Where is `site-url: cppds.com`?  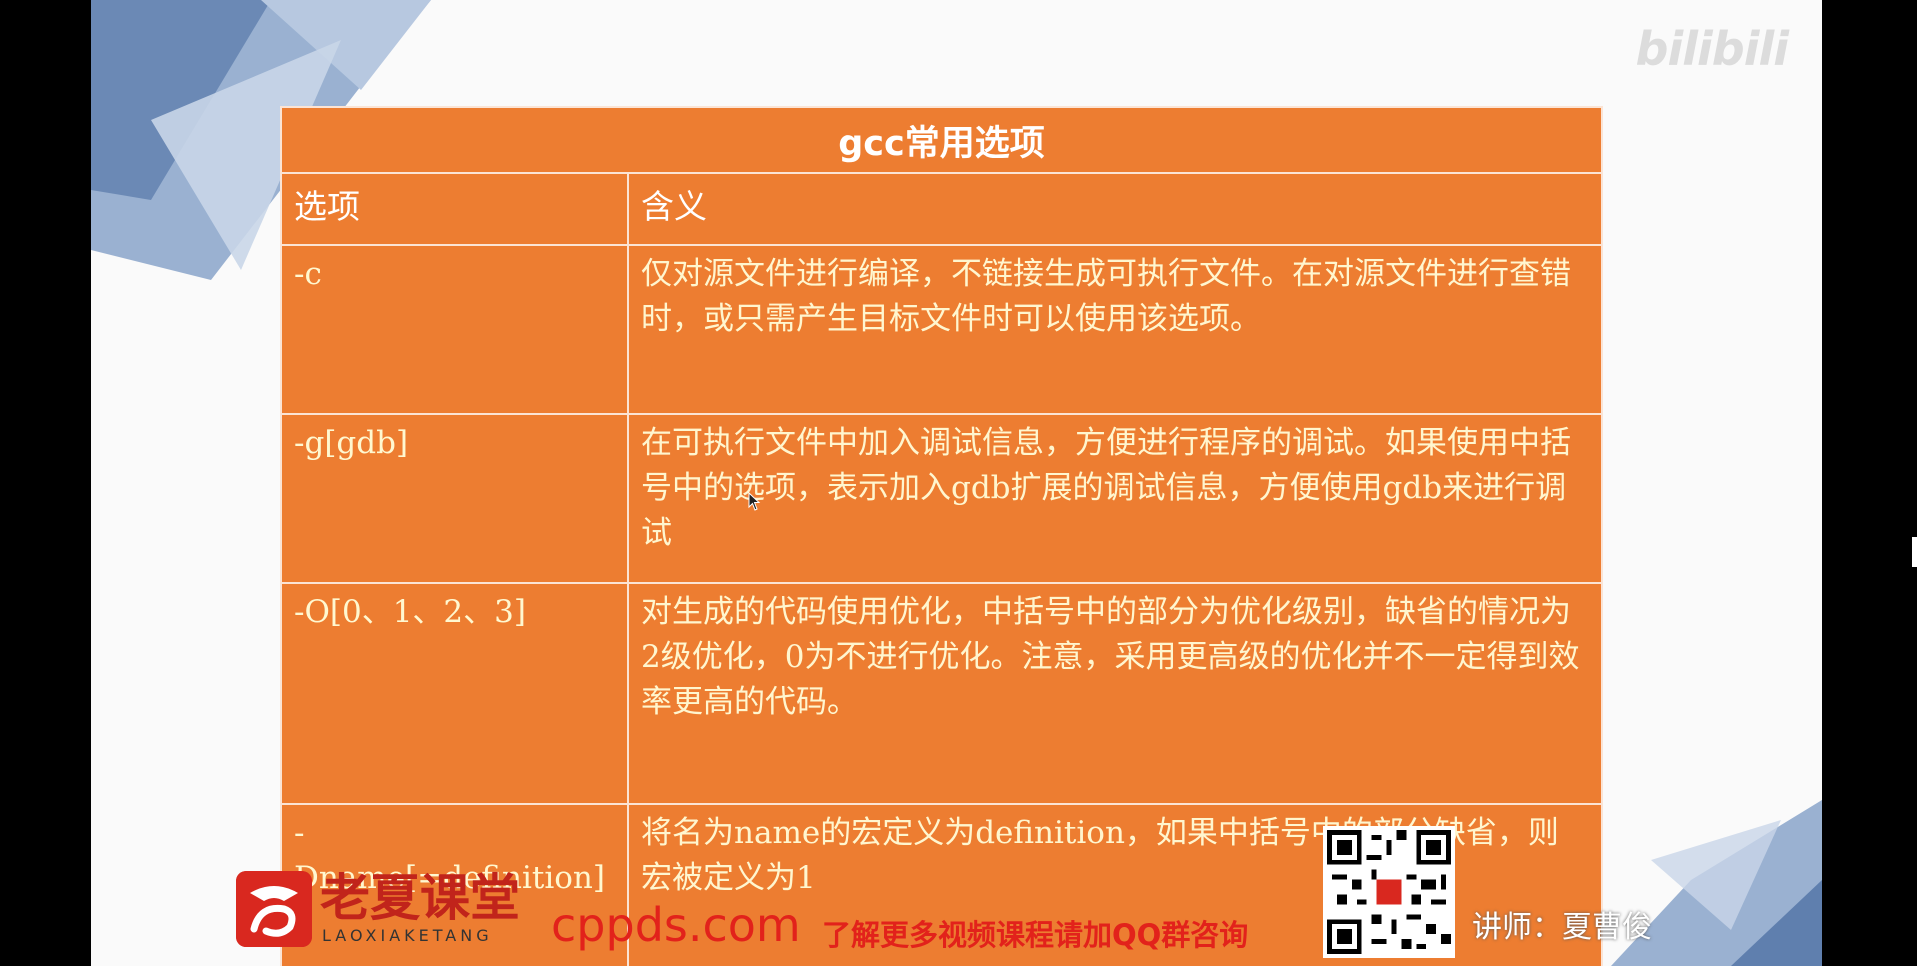
site-url: cppds.com is located at coordinates (676, 925).